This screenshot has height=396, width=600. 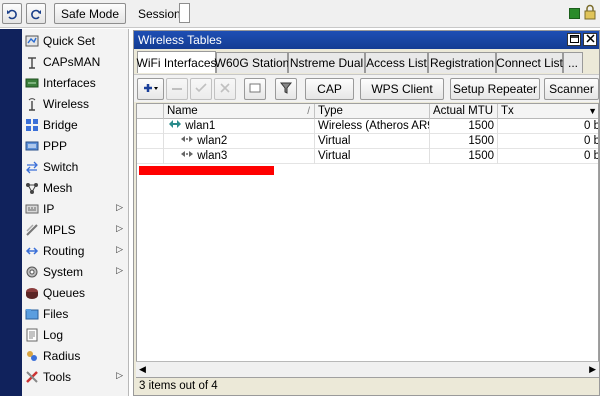 I want to click on session-field, so click(x=184, y=13).